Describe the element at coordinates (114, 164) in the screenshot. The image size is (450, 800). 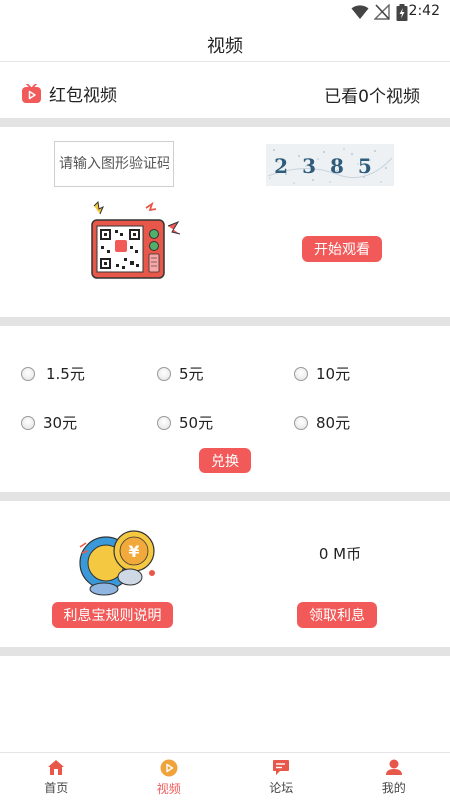
I see `captcha-input` at that location.